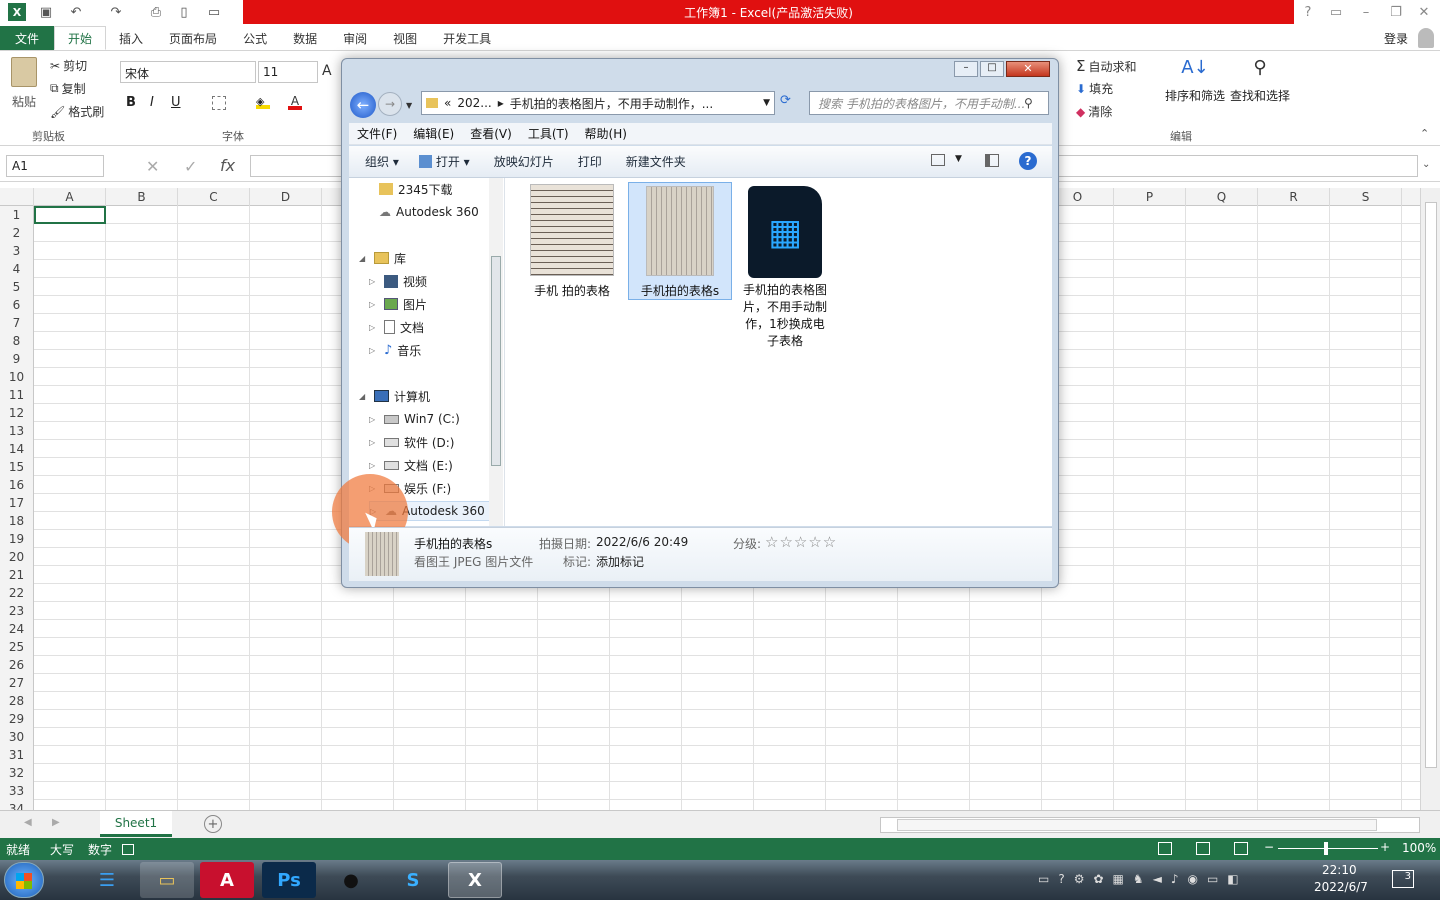  I want to click on zoom-in-icon: +, so click(1385, 847).